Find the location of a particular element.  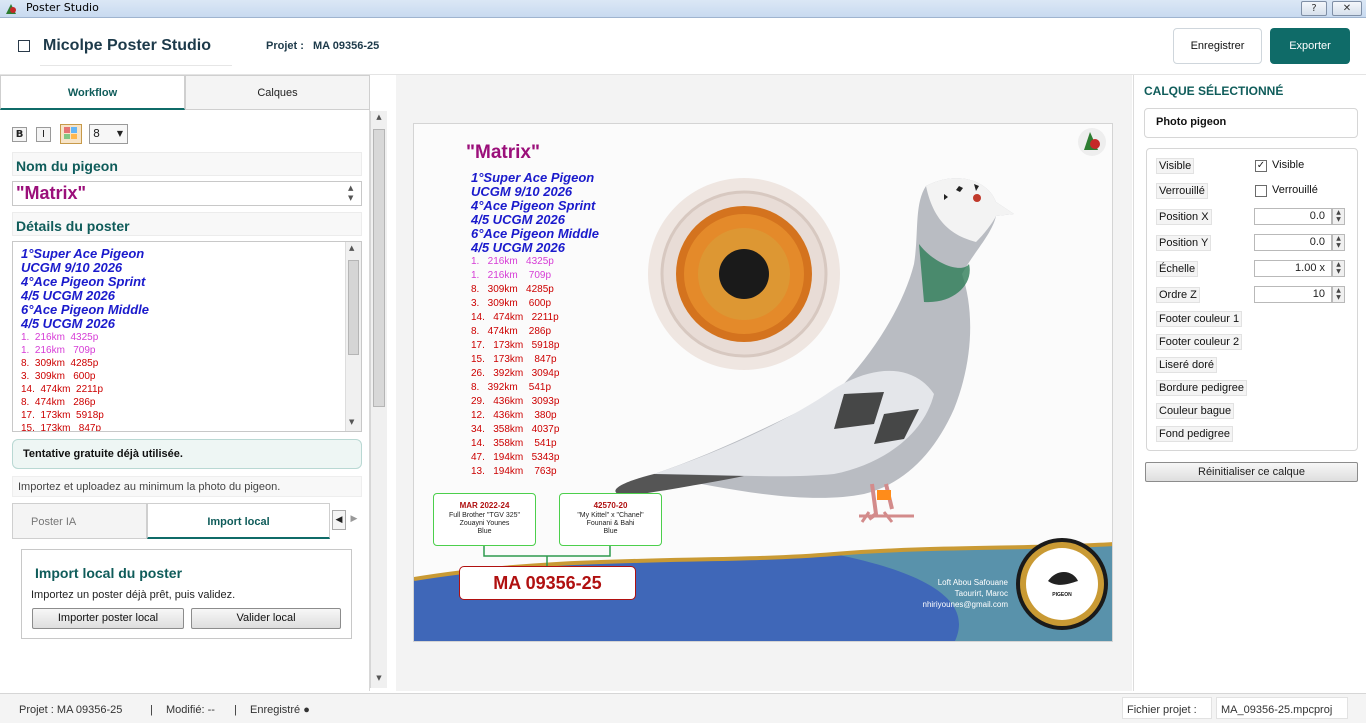

font-size-value: 8 is located at coordinates (96, 133).